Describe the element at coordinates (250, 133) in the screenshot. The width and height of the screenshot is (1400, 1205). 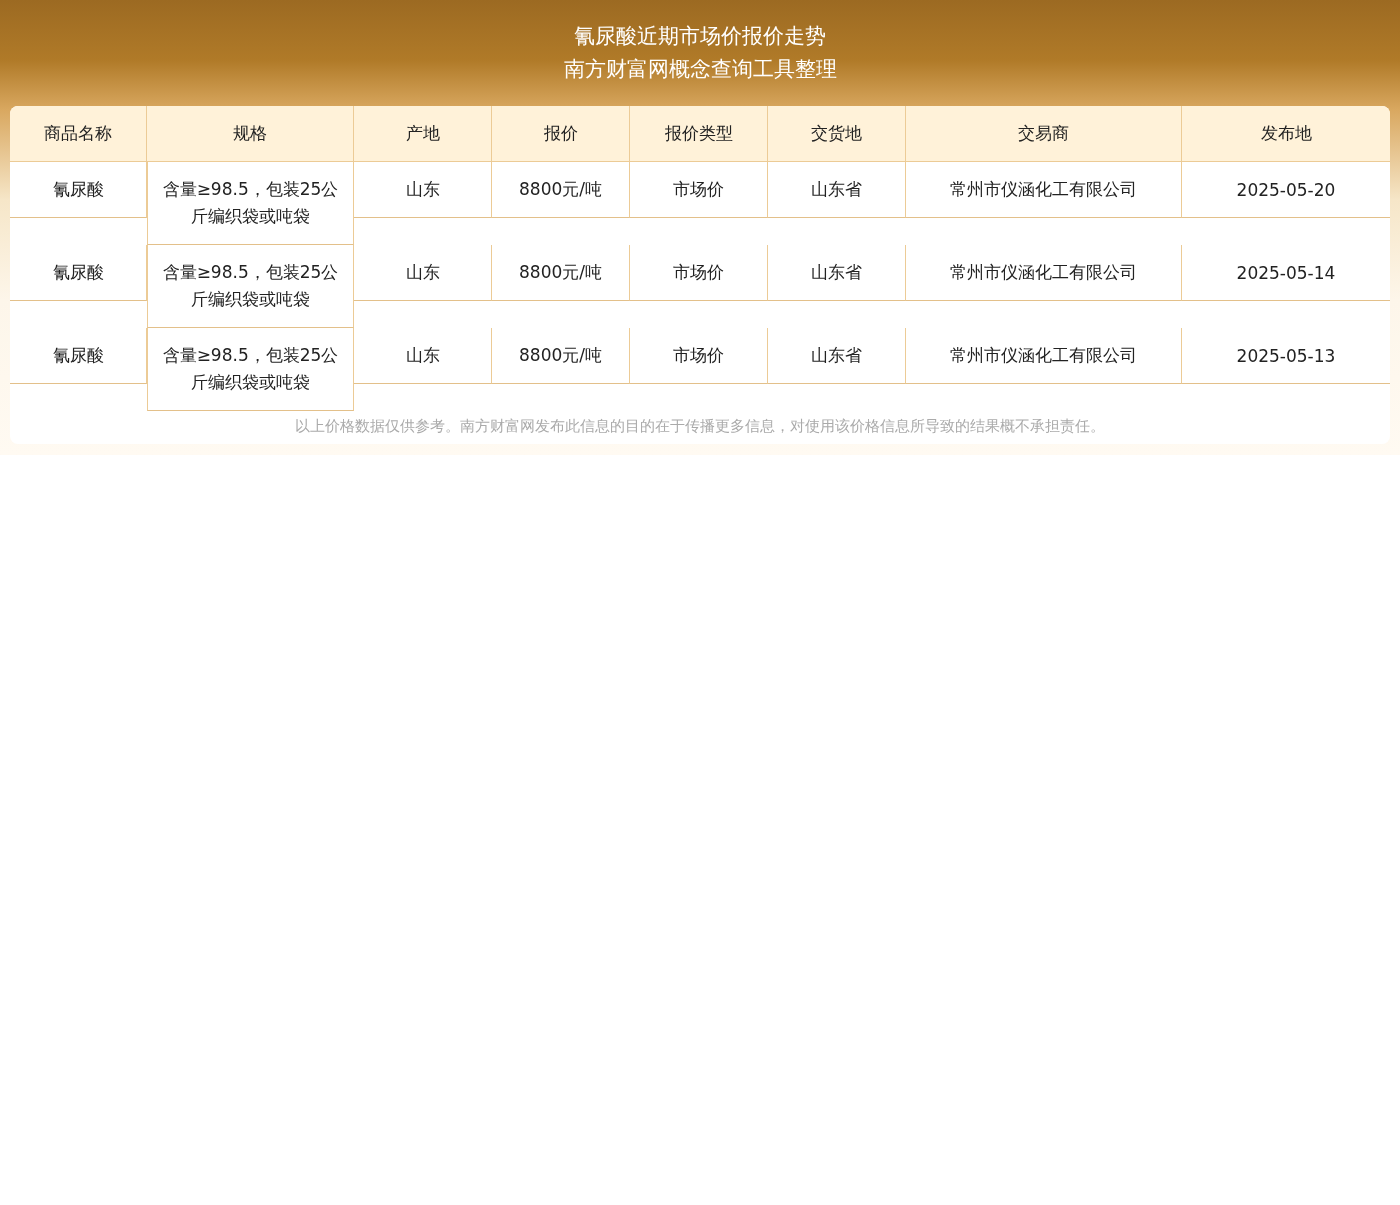
I see `column-header: 规格` at that location.